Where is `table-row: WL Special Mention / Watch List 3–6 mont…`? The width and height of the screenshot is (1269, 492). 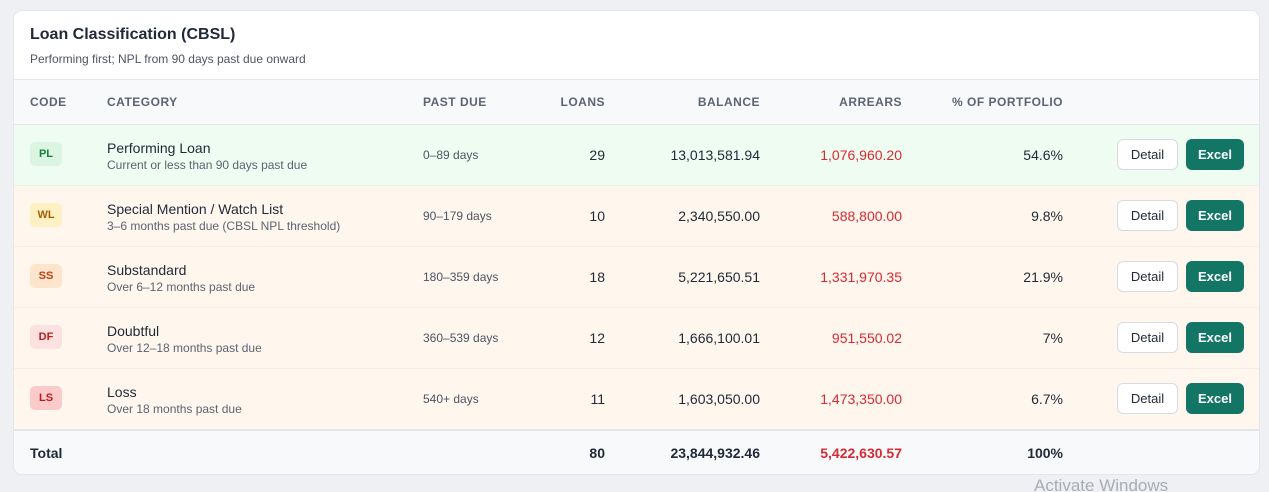 table-row: WL Special Mention / Watch List 3–6 mont… is located at coordinates (636, 216).